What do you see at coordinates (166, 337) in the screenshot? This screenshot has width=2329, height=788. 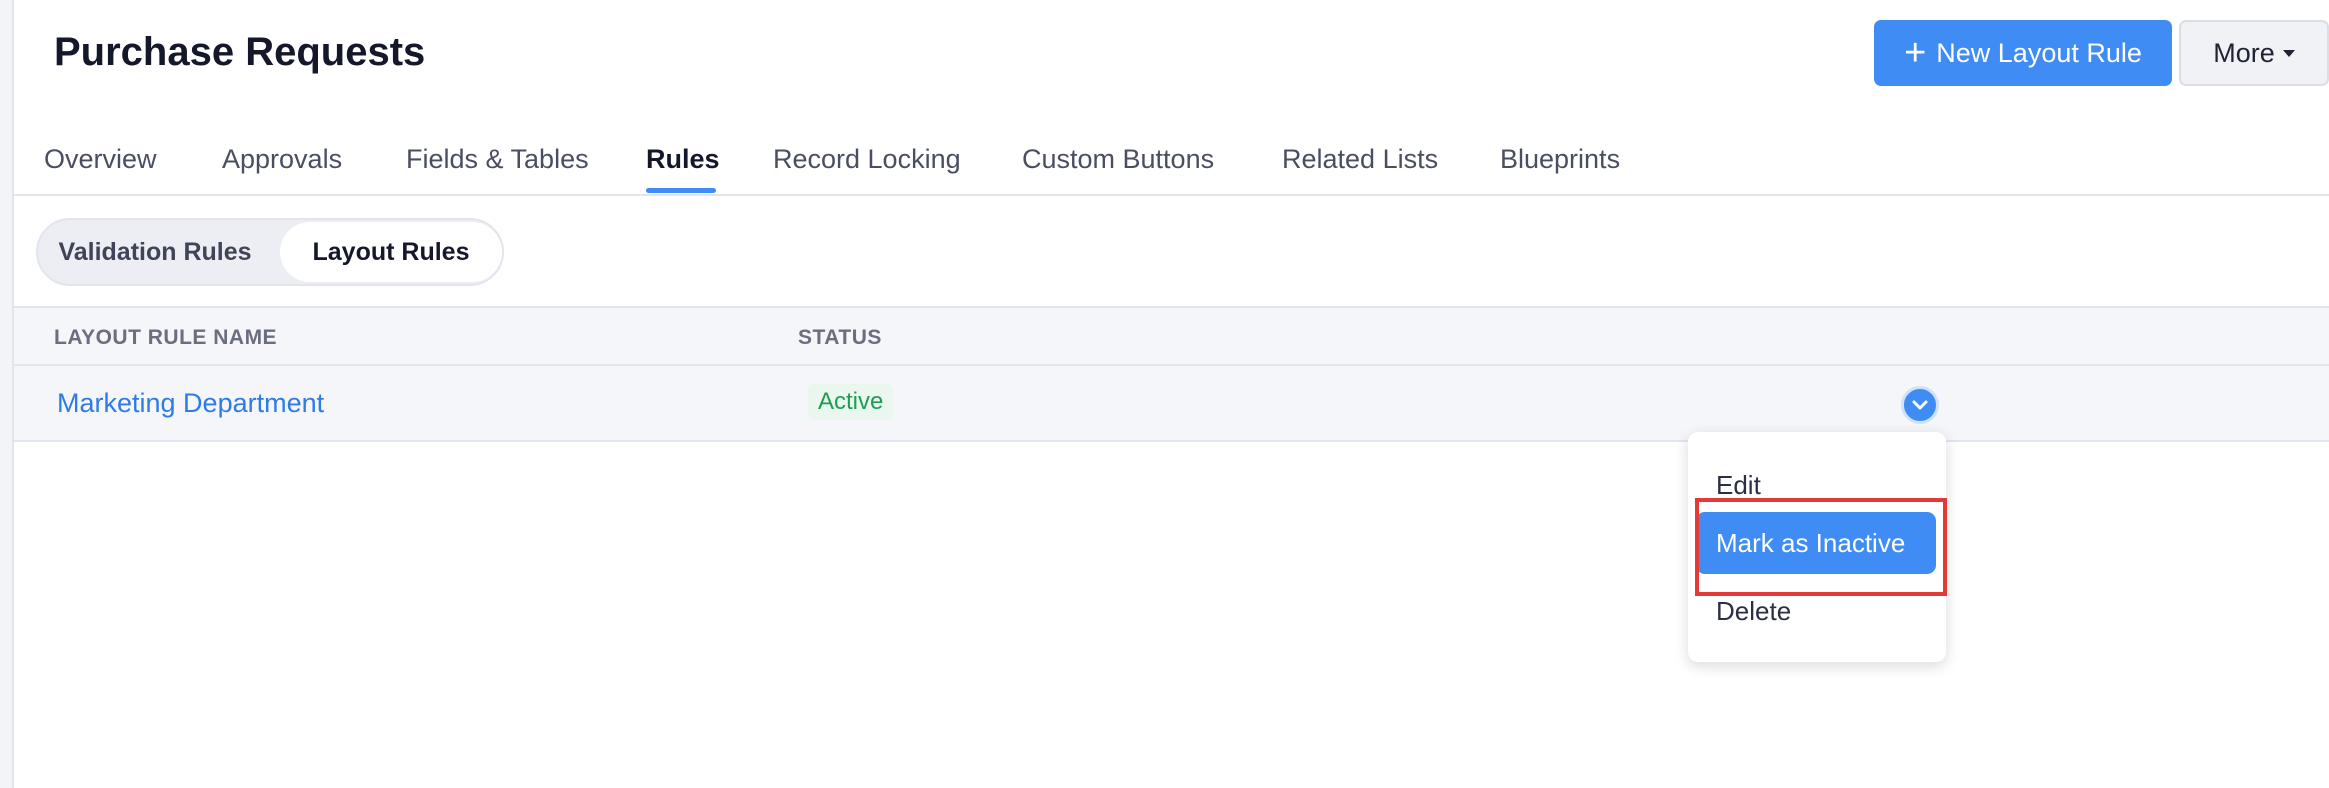 I see `column-header-name: LAYOUT RULE NAME` at bounding box center [166, 337].